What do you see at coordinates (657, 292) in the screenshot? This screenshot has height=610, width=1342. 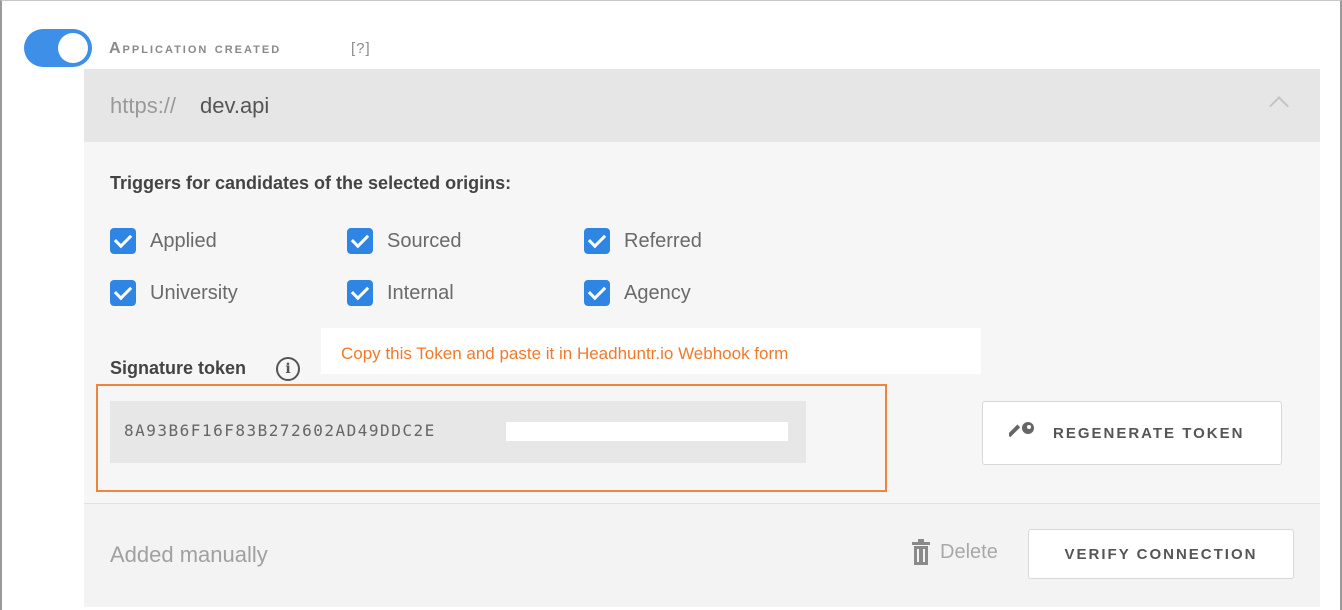 I see `checkbox-label: Agency` at bounding box center [657, 292].